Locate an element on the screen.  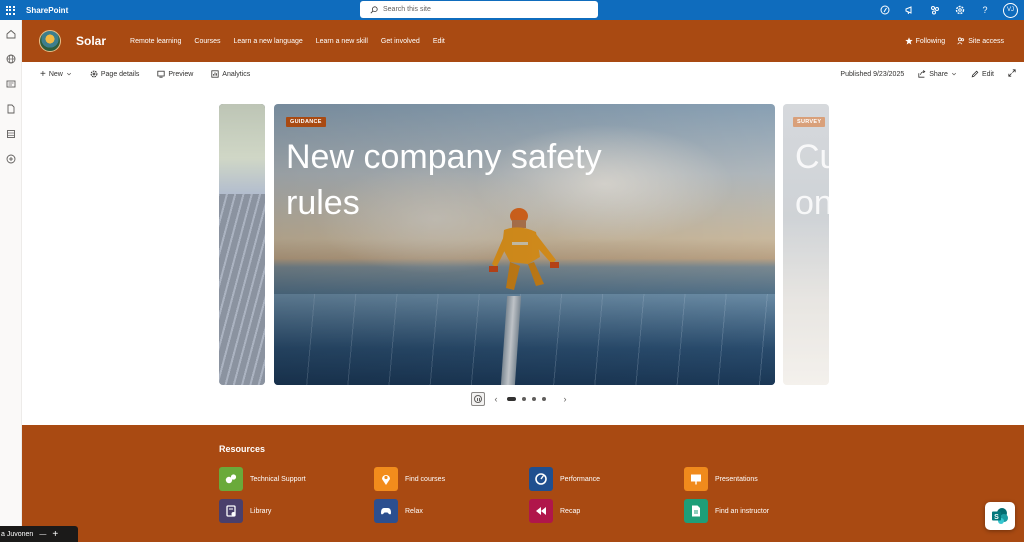
sharepoint-app-button: S is located at coordinates (1000, 516).